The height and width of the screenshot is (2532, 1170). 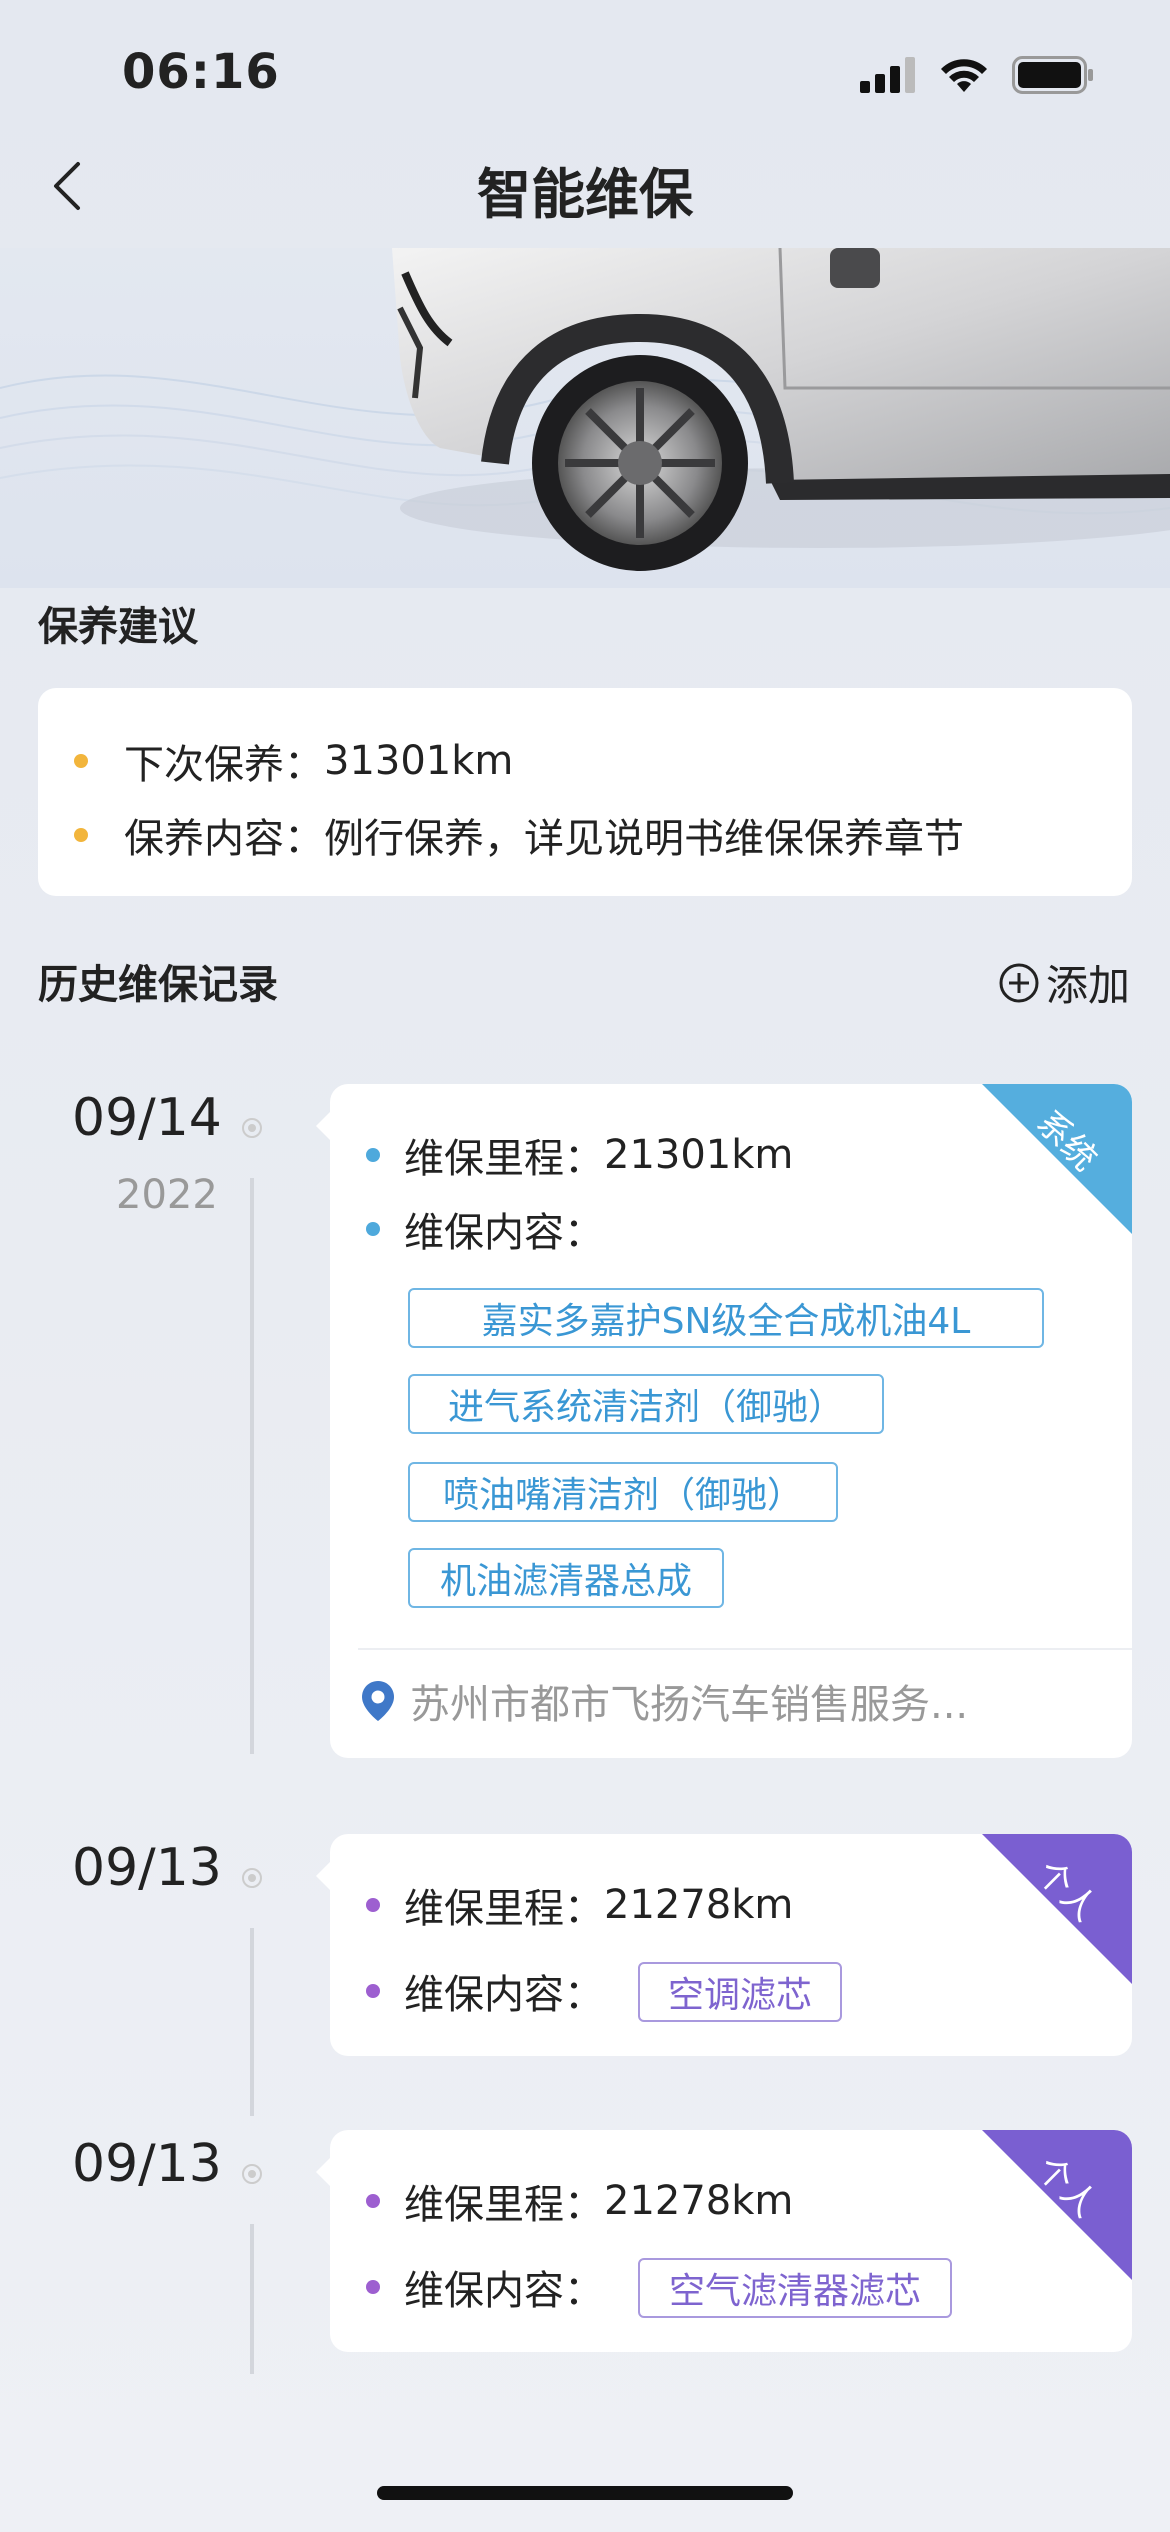 I want to click on advice-content-label: 保养内容：, so click(x=224, y=839).